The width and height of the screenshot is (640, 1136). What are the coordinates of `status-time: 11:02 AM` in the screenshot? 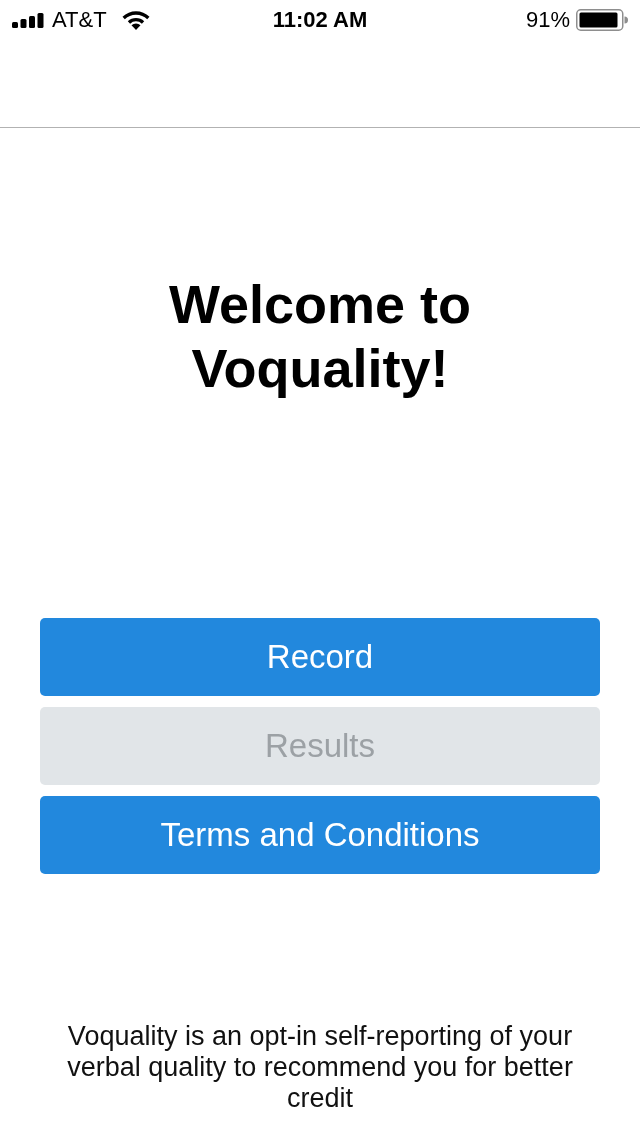 It's located at (320, 20).